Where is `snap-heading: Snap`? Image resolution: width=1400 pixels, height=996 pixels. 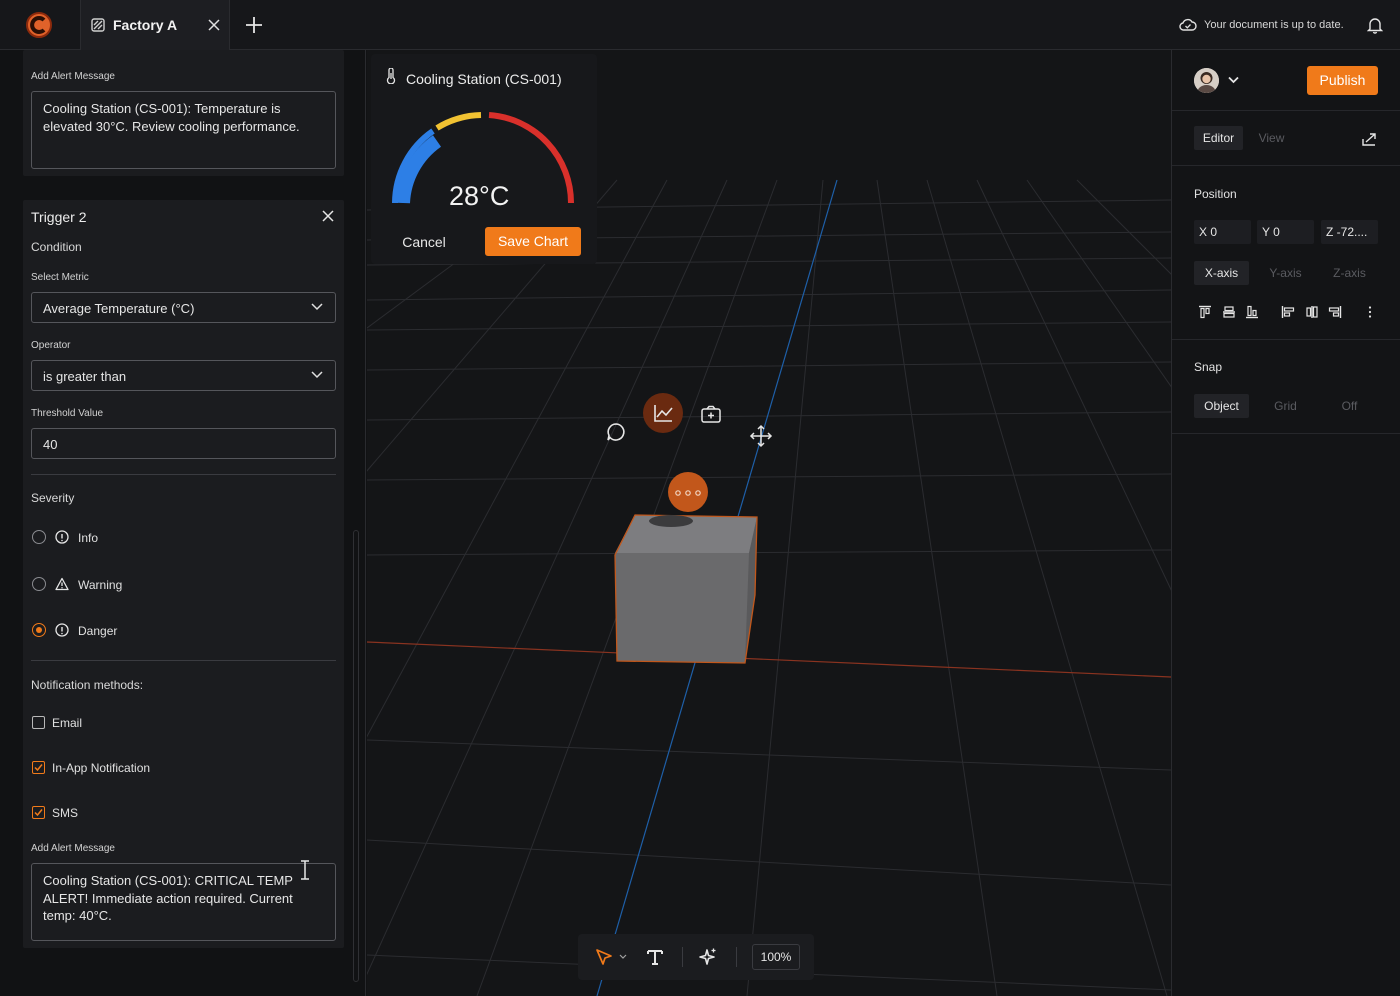 snap-heading: Snap is located at coordinates (1208, 367).